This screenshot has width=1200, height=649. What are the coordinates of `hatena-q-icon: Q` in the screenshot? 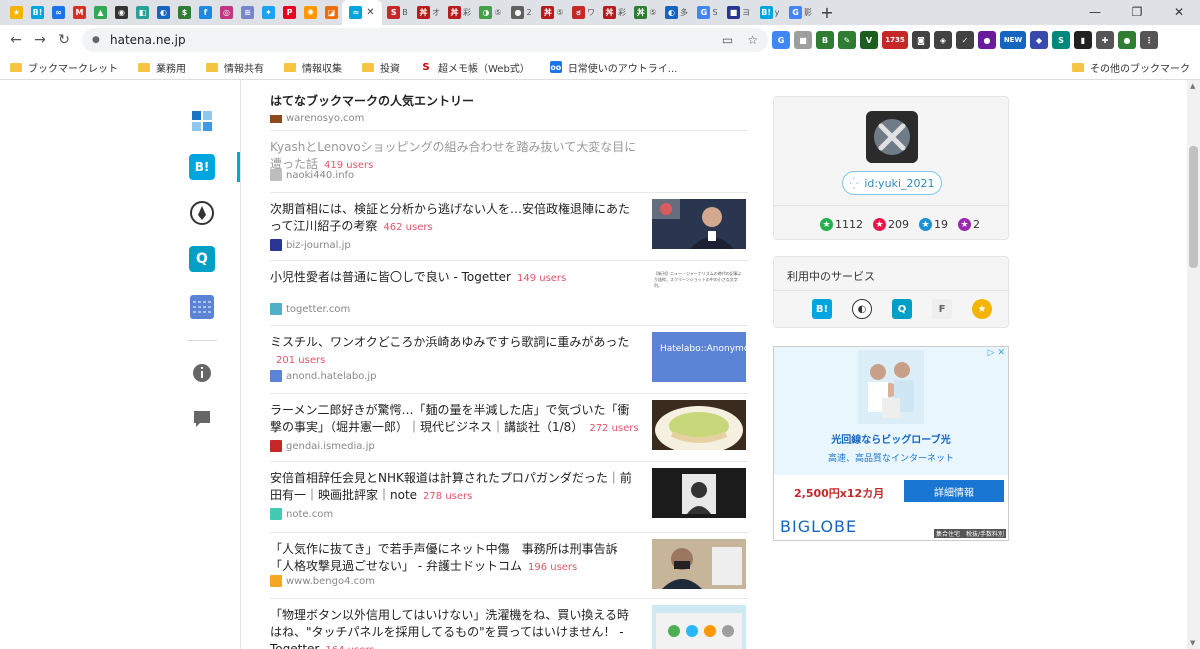 It's located at (202, 259).